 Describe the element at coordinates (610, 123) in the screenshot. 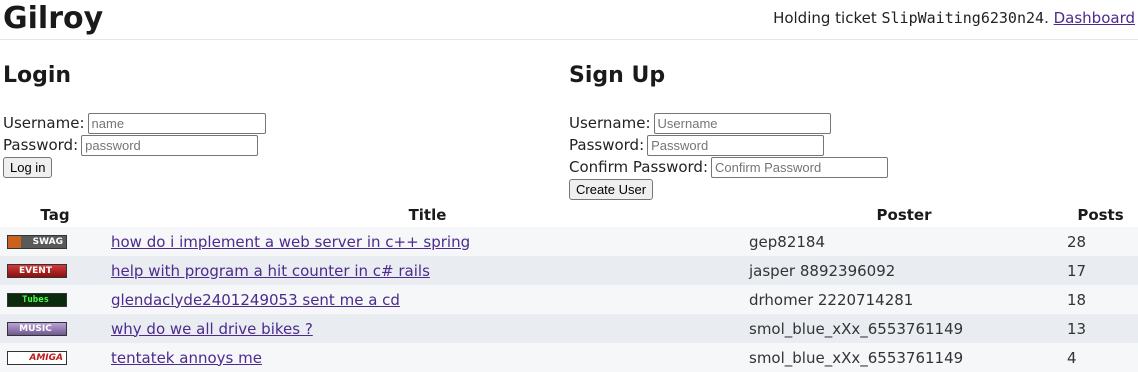

I see `signup-username-label: Username:` at that location.